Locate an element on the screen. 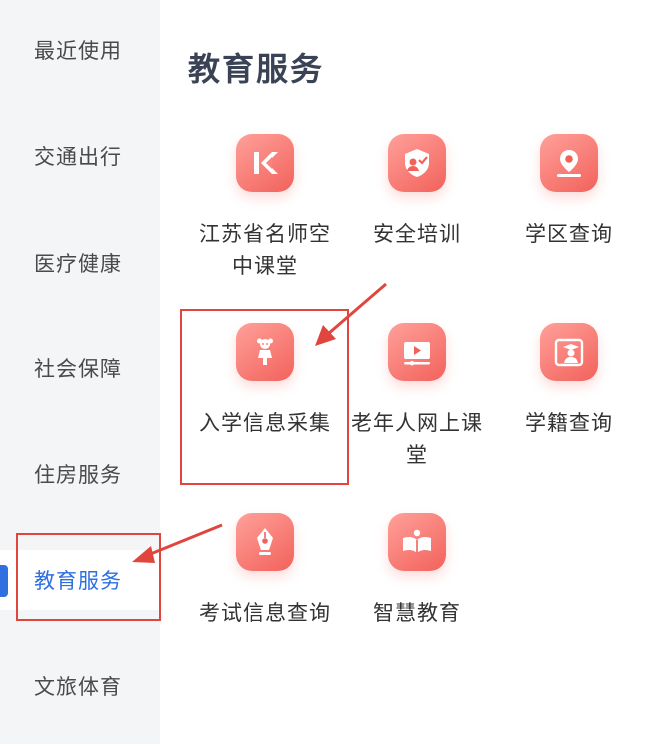 This screenshot has width=645, height=744. arrow-to-education is located at coordinates (177, 543).